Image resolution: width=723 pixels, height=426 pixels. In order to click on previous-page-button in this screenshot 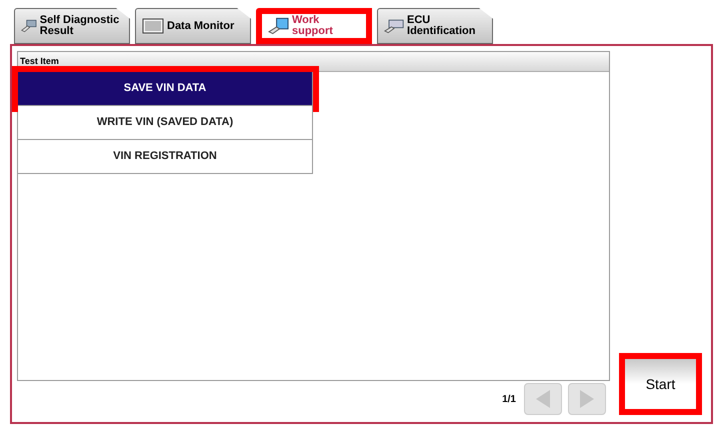, I will do `click(543, 399)`.